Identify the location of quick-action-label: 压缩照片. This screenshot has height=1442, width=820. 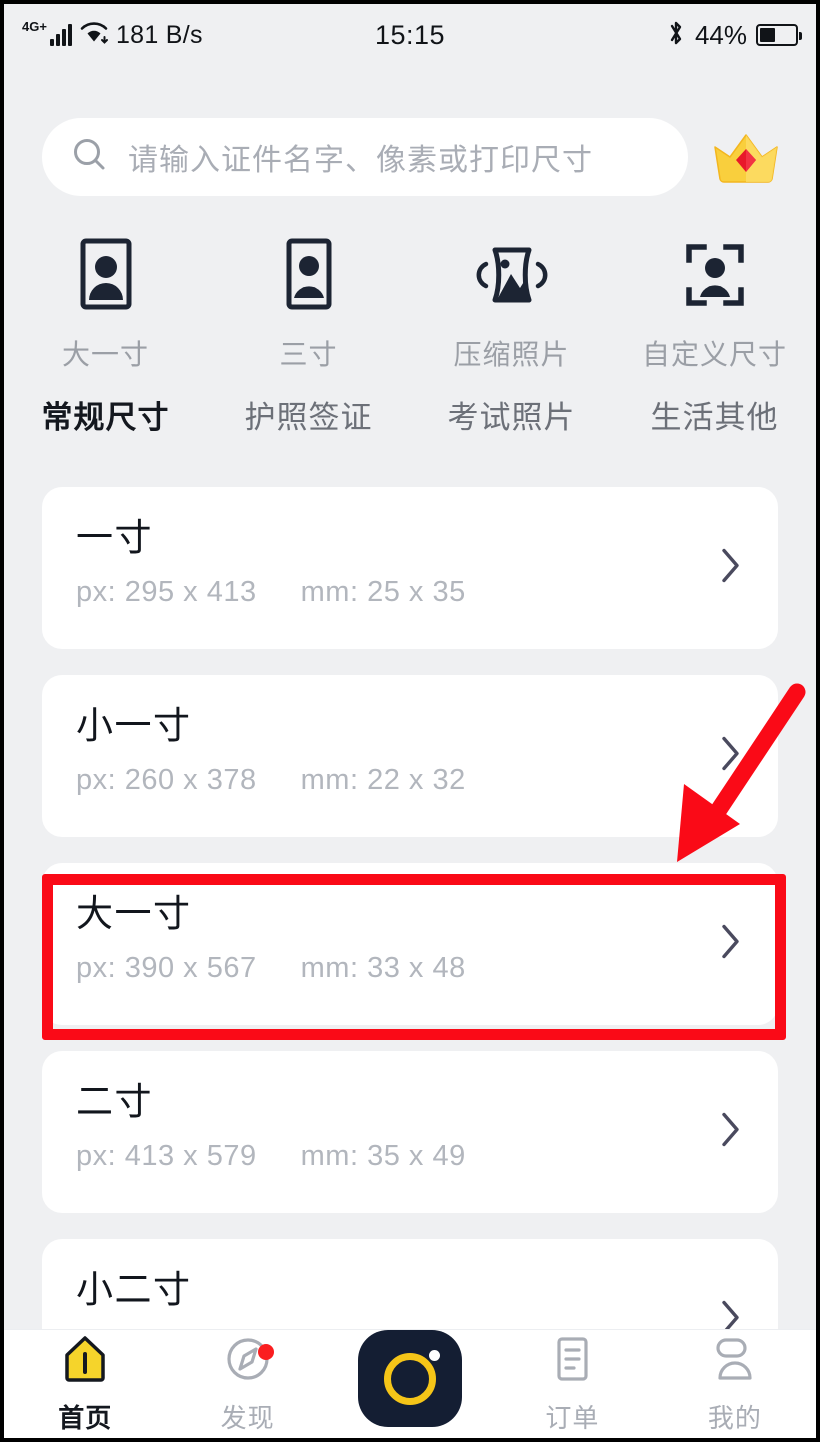
(511, 354).